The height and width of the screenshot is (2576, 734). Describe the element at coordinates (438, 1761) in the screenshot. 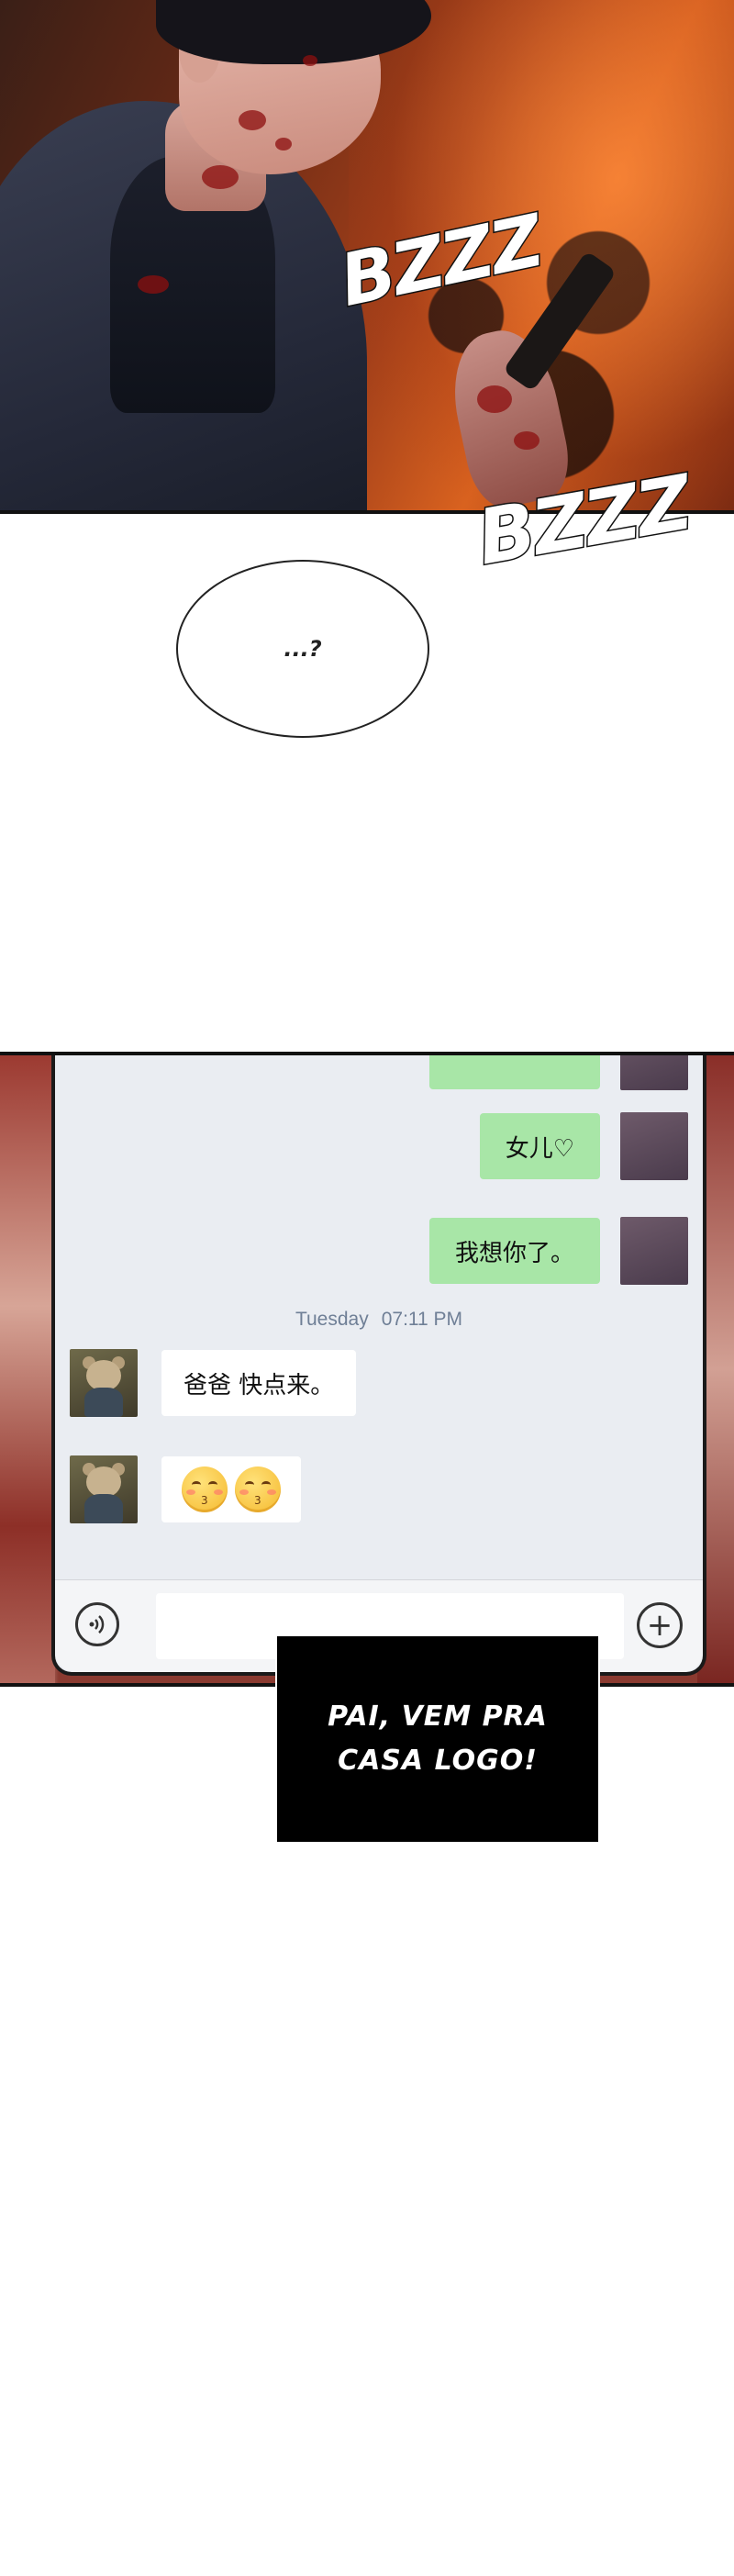

I see `caption-line-2: CASA LOGO!` at that location.